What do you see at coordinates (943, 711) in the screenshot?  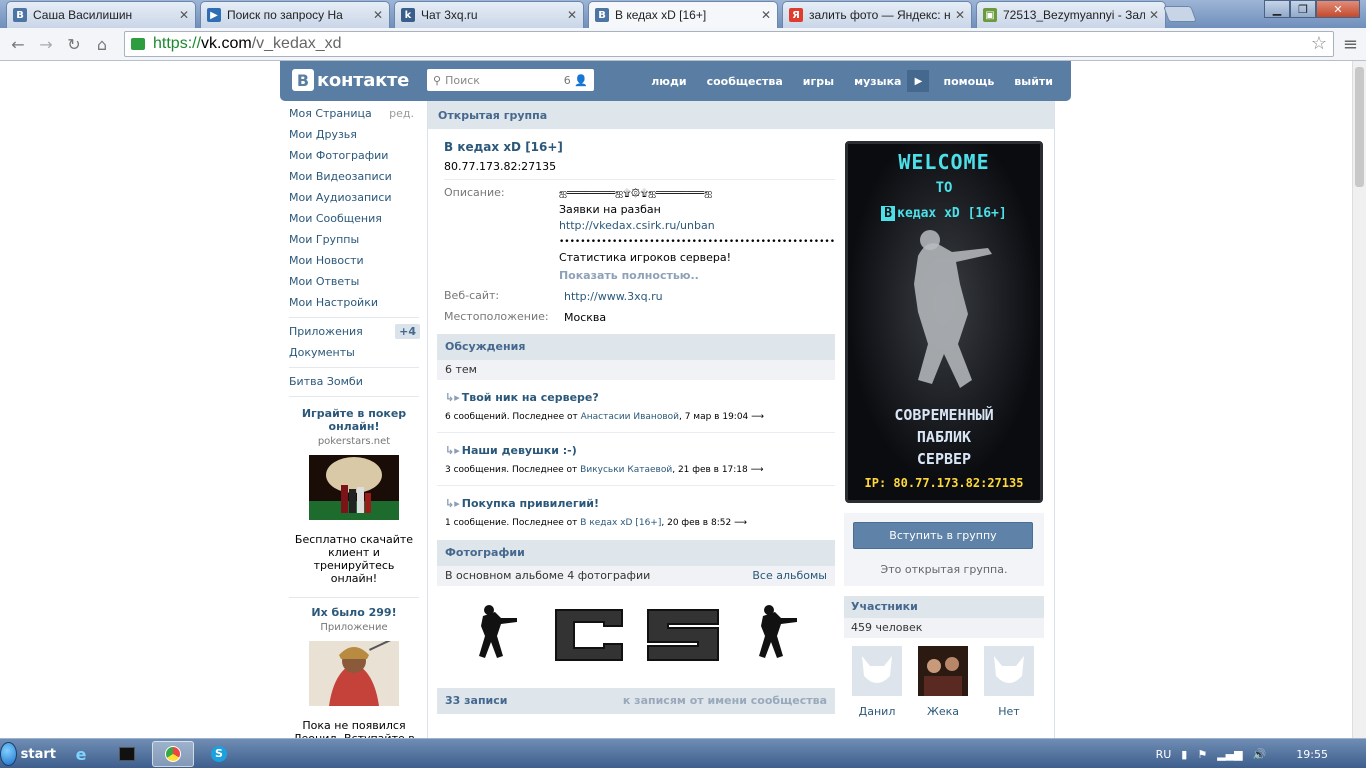 I see `member-name: Жека` at bounding box center [943, 711].